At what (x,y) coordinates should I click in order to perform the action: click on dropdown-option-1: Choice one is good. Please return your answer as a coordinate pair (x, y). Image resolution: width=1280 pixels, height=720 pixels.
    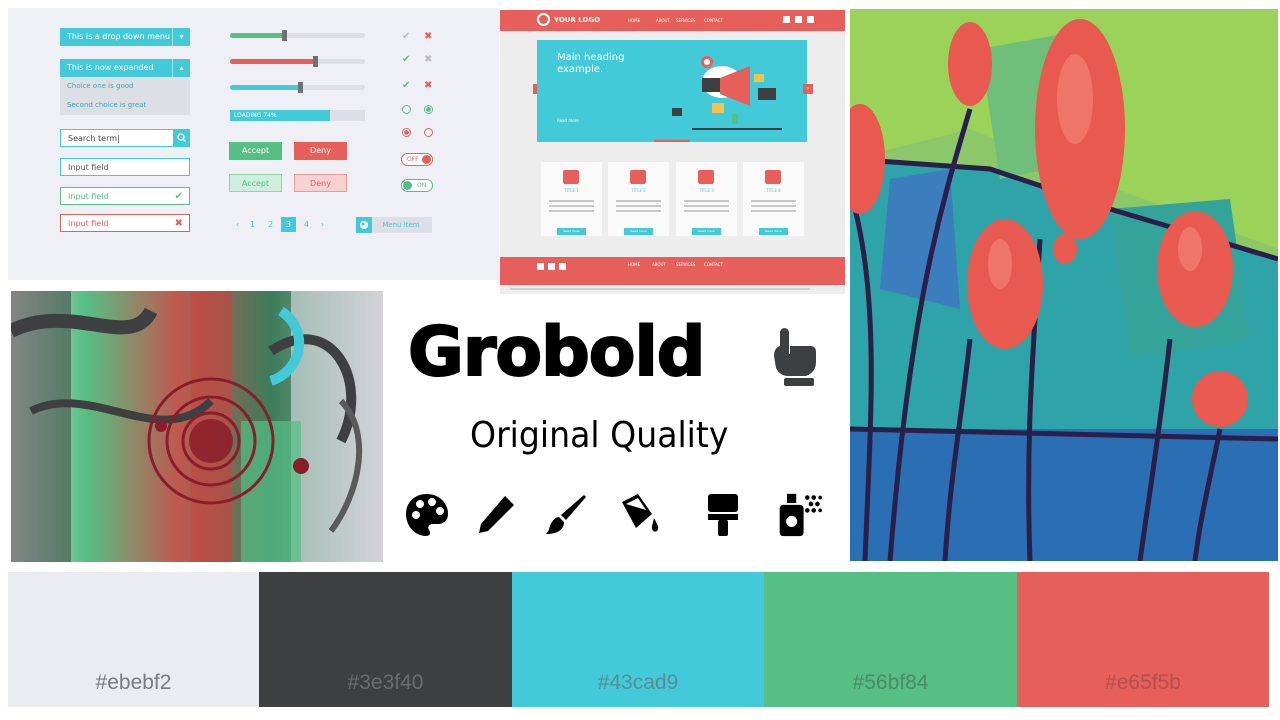
    Looking at the image, I should click on (125, 86).